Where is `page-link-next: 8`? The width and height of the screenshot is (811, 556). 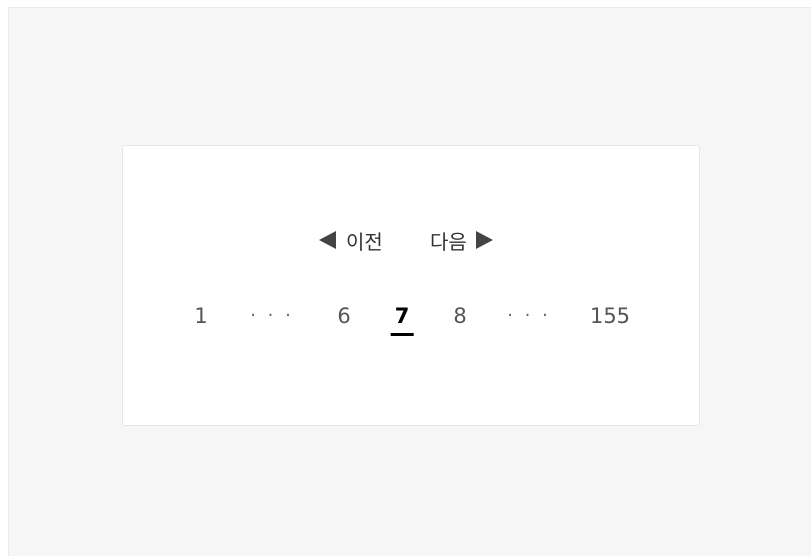
page-link-next: 8 is located at coordinates (459, 316).